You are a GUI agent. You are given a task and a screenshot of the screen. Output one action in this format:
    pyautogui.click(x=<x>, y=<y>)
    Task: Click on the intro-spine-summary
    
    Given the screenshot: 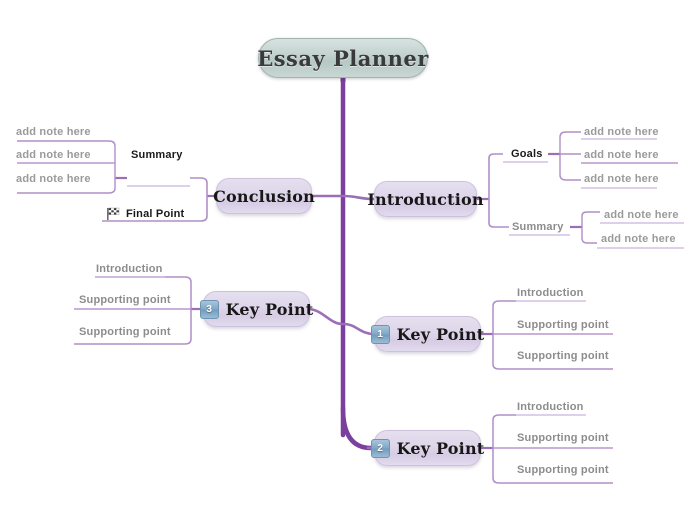 What is the action you would take?
    pyautogui.click(x=498, y=213)
    